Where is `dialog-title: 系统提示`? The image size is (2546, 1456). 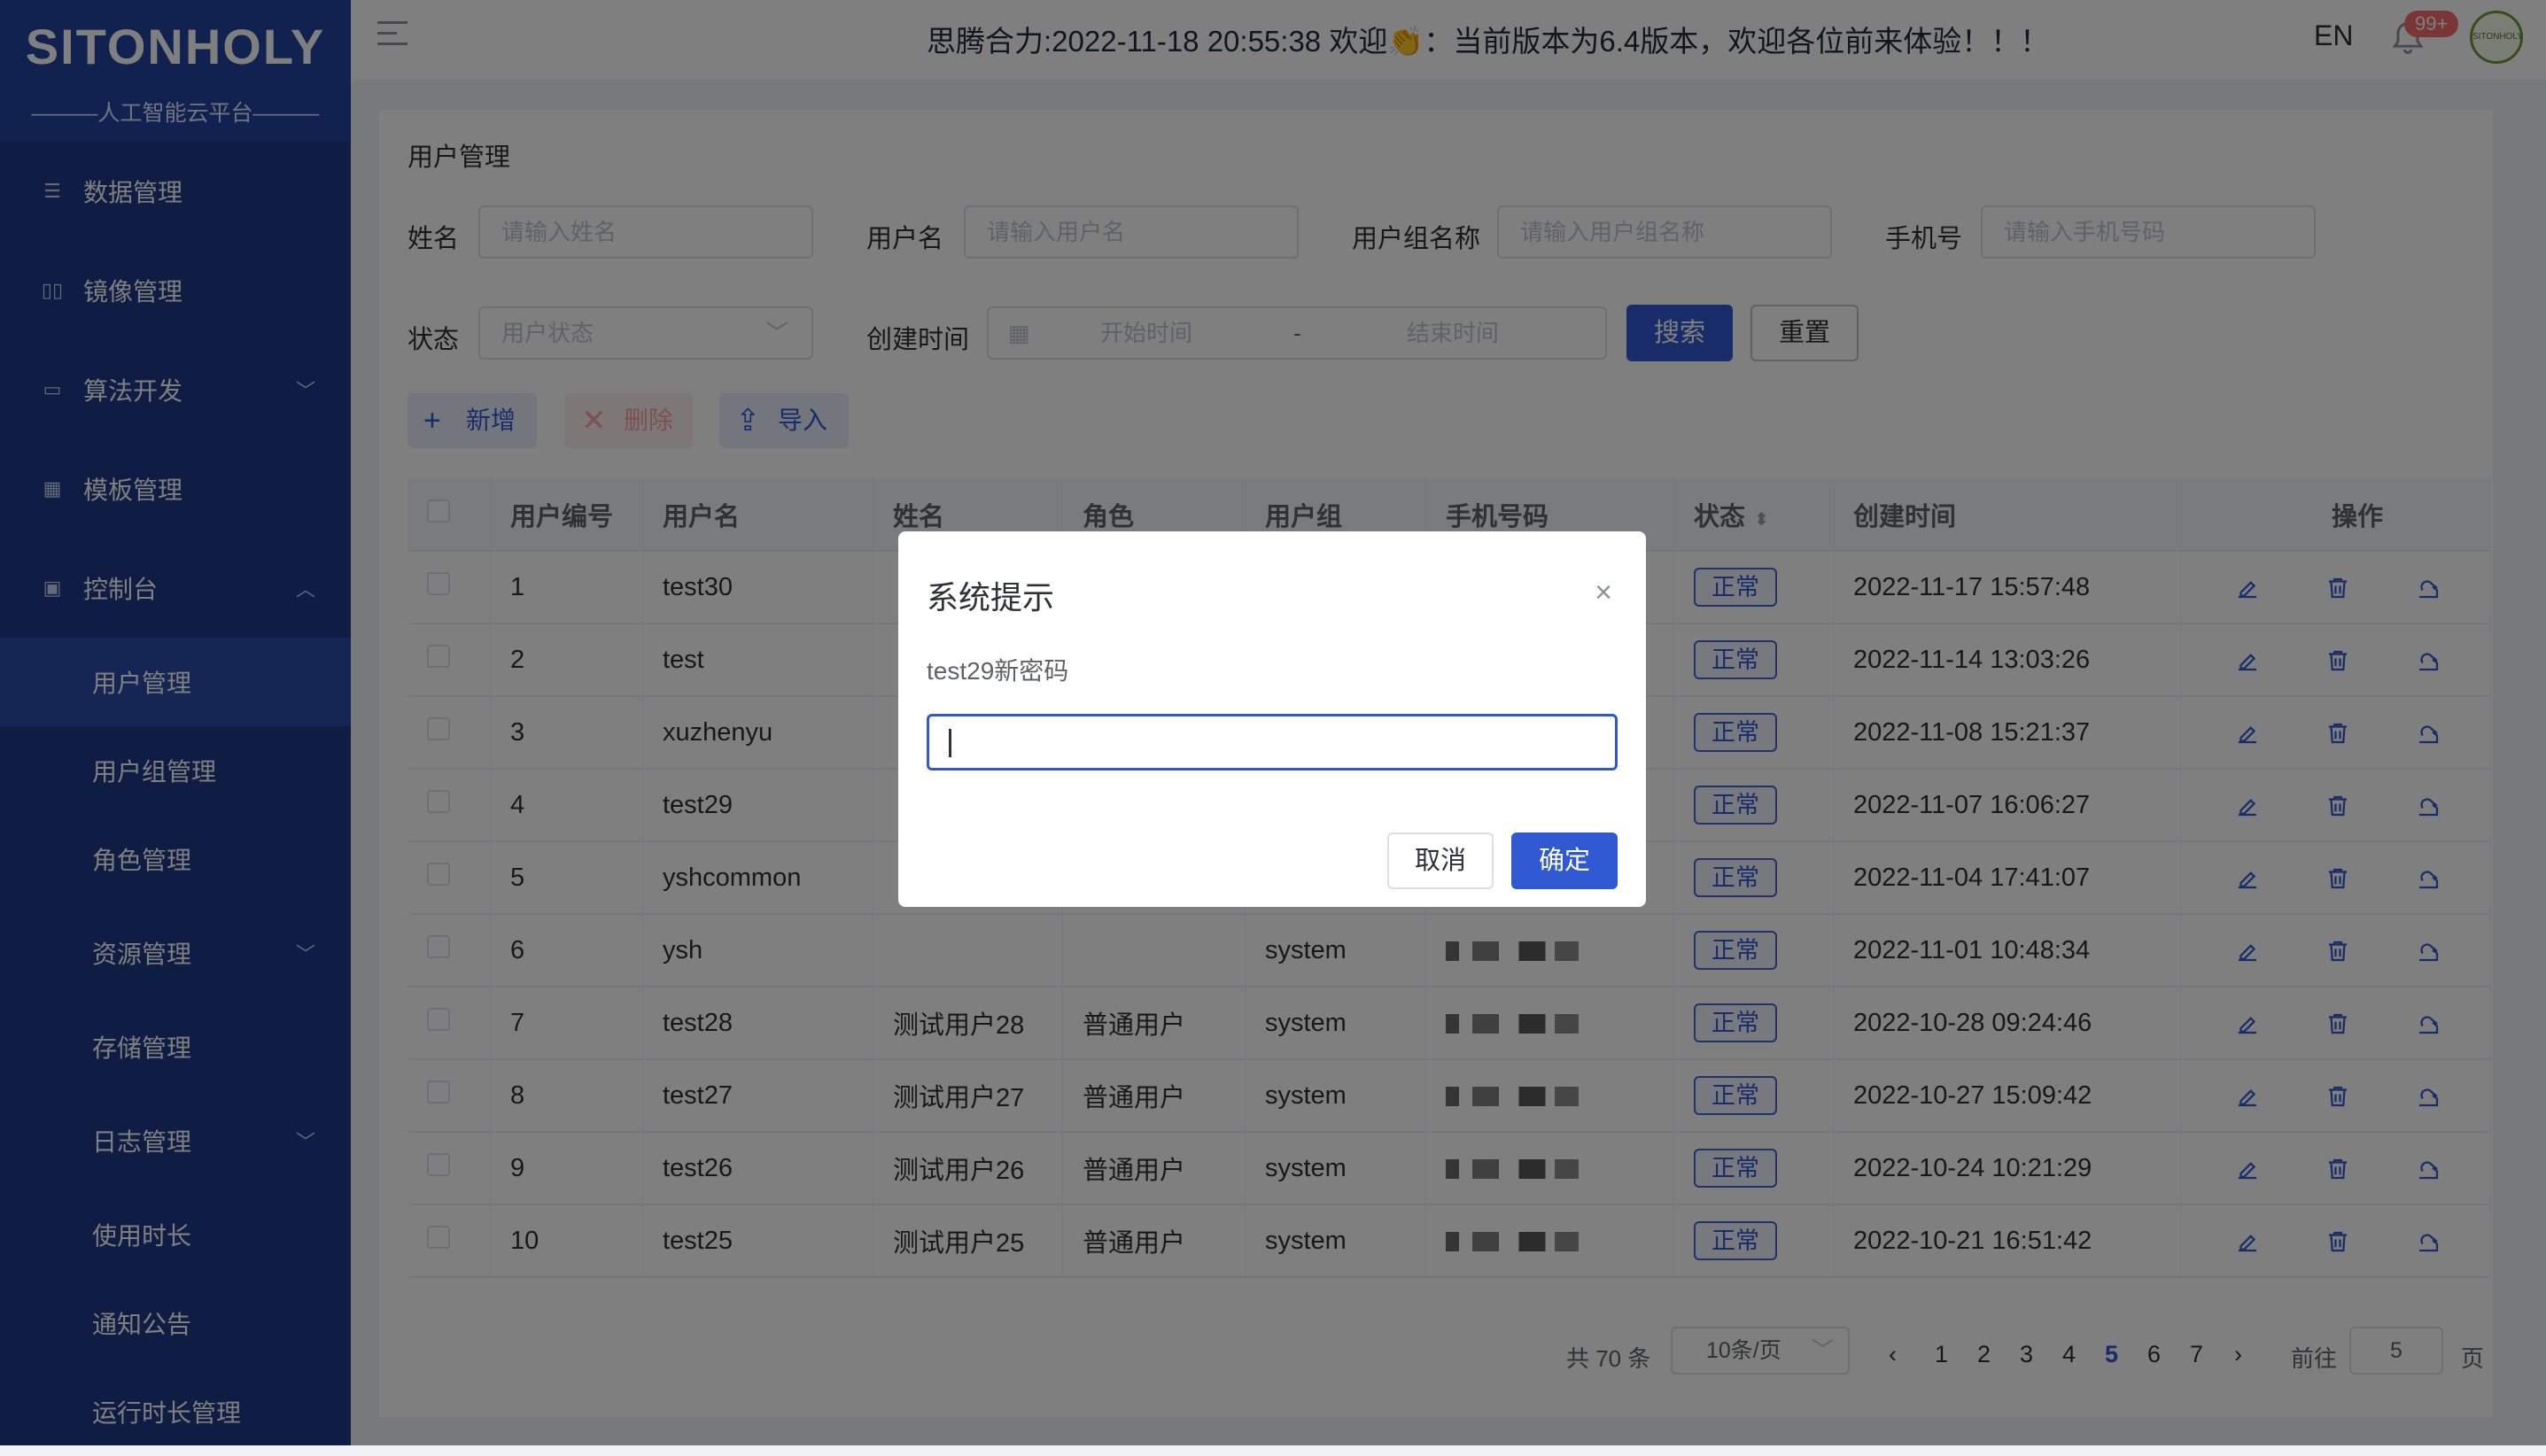
dialog-title: 系统提示 is located at coordinates (991, 597).